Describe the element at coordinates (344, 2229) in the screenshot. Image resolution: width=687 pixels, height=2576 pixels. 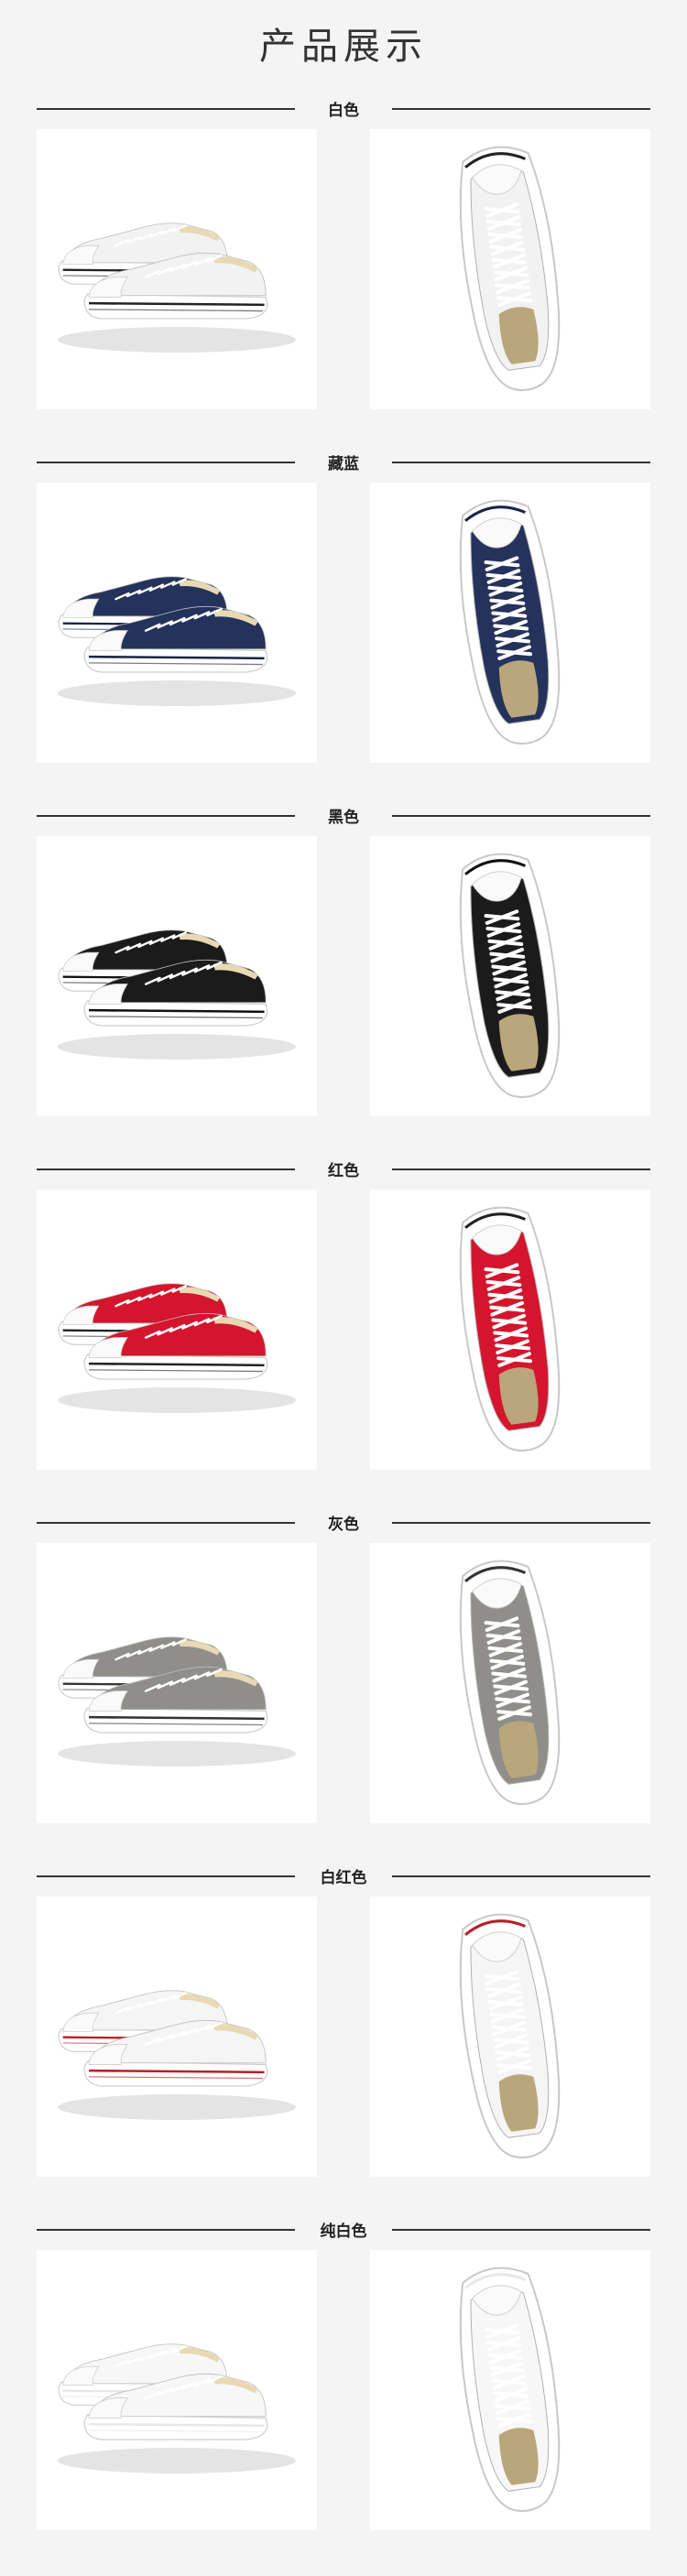
I see `section-header: 纯白色` at that location.